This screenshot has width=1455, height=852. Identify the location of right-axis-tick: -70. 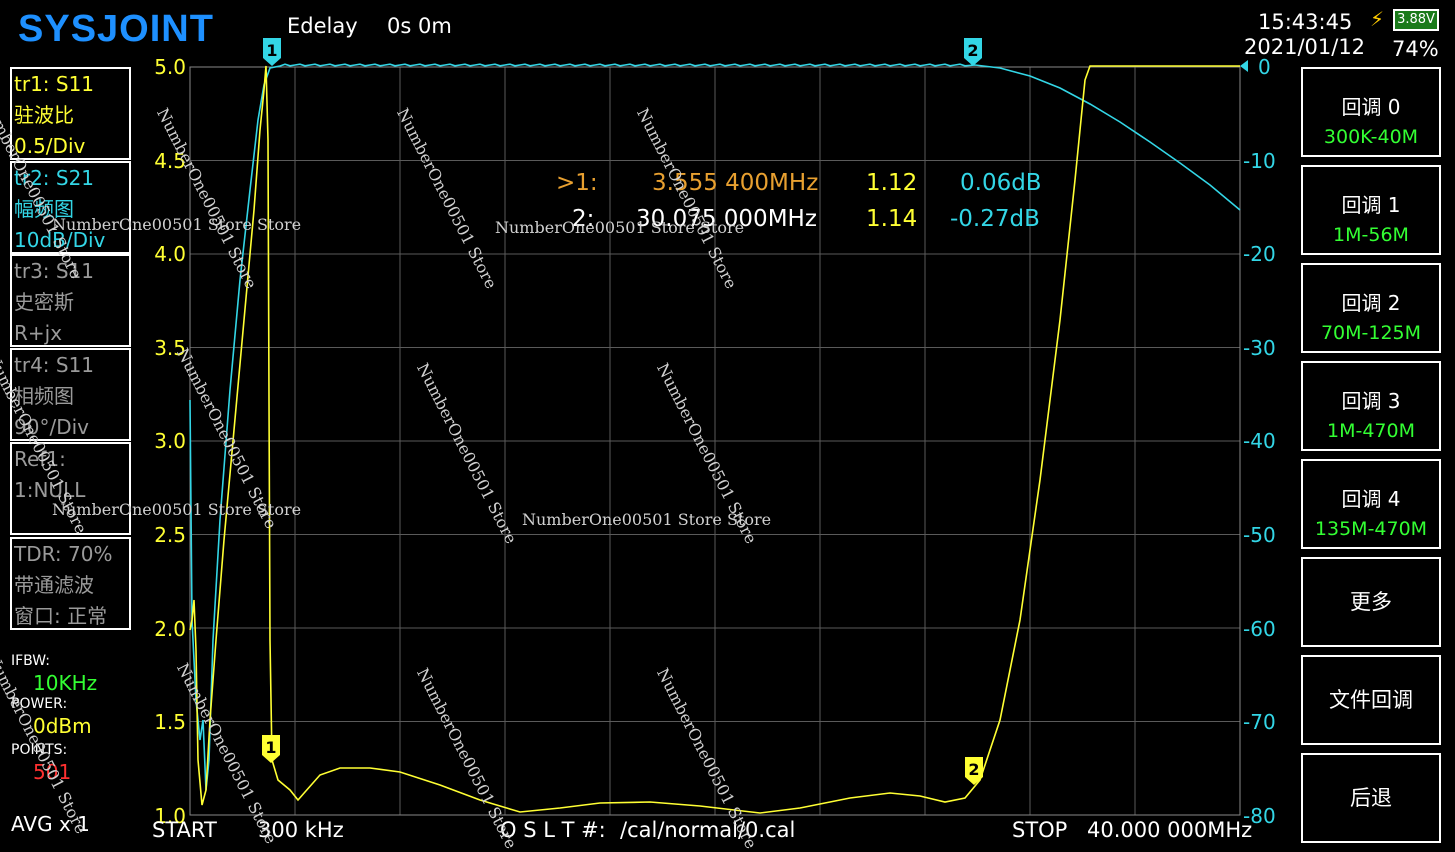
(1259, 722).